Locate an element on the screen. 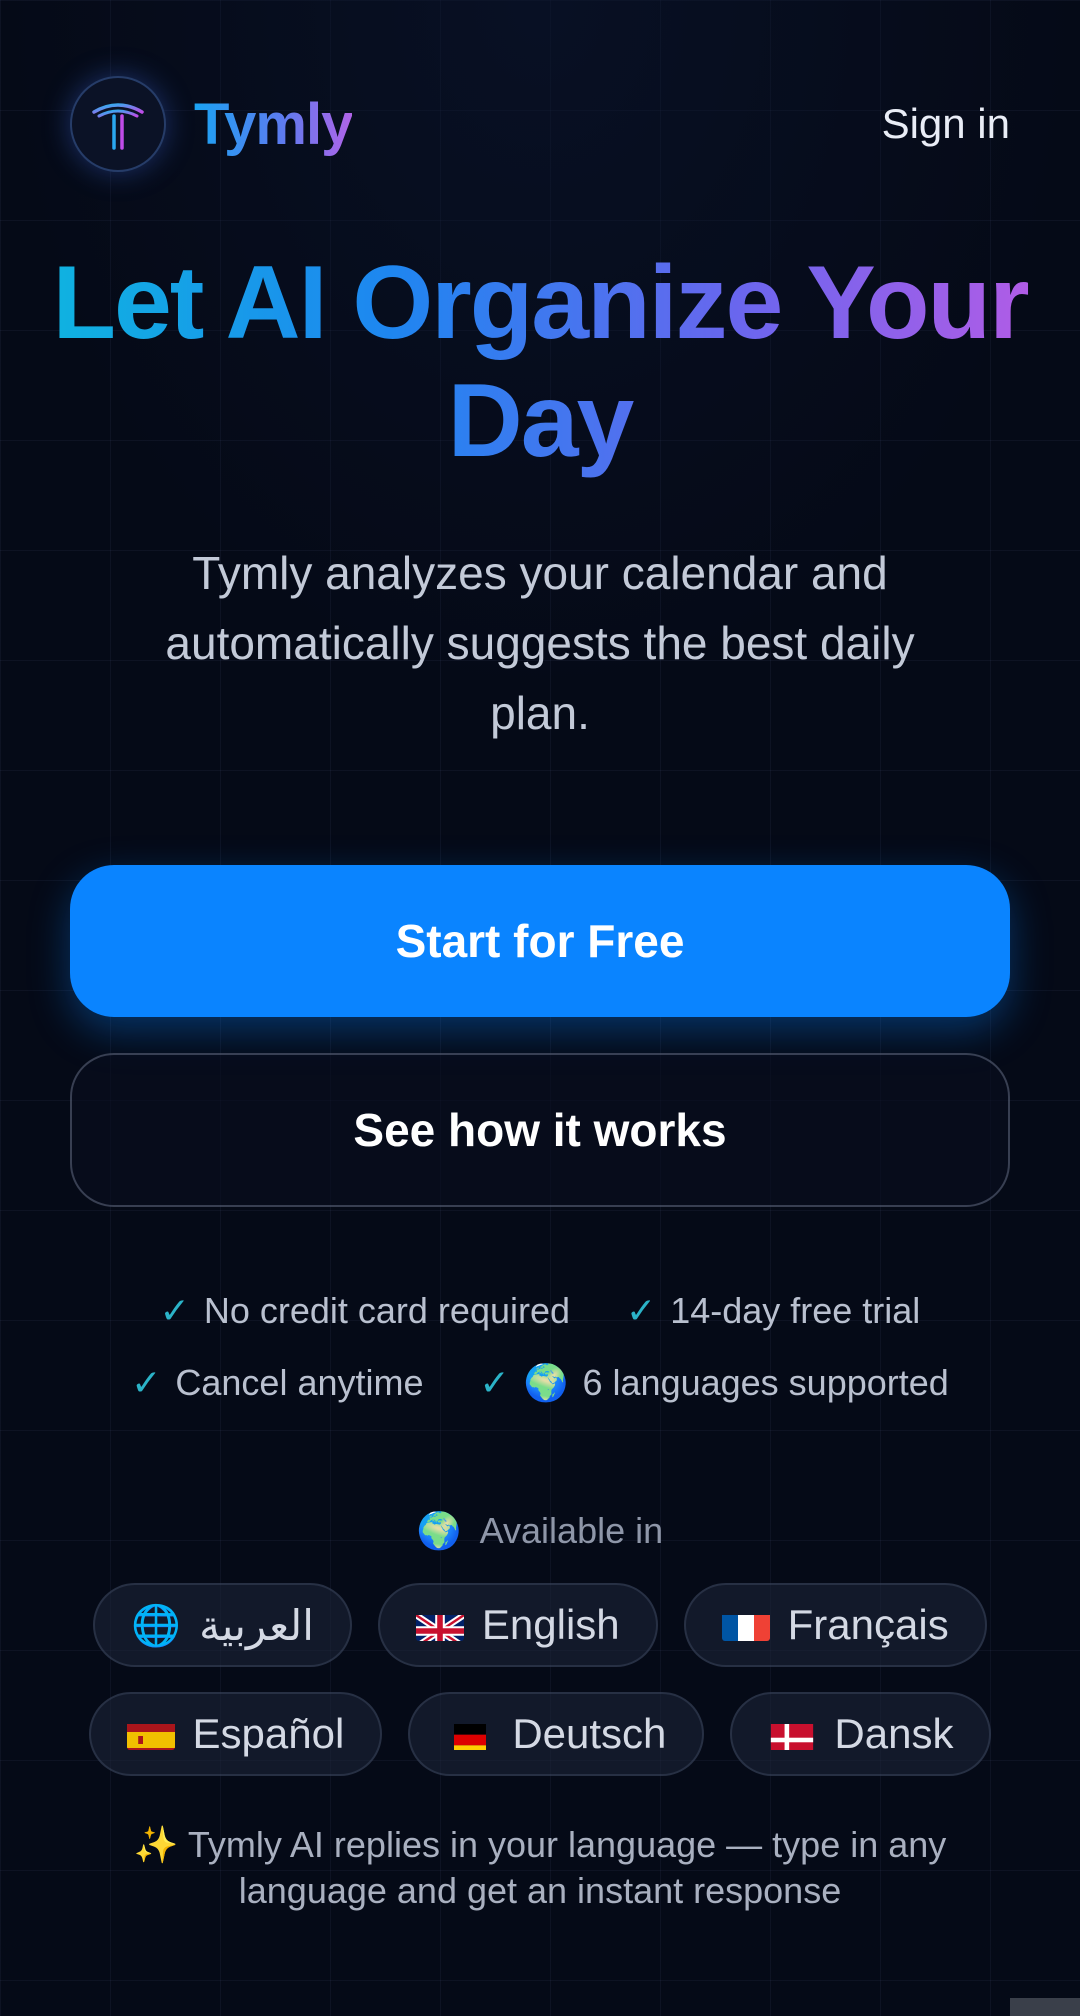 This screenshot has height=2016, width=1080. denmark-flag-icon is located at coordinates (792, 1734).